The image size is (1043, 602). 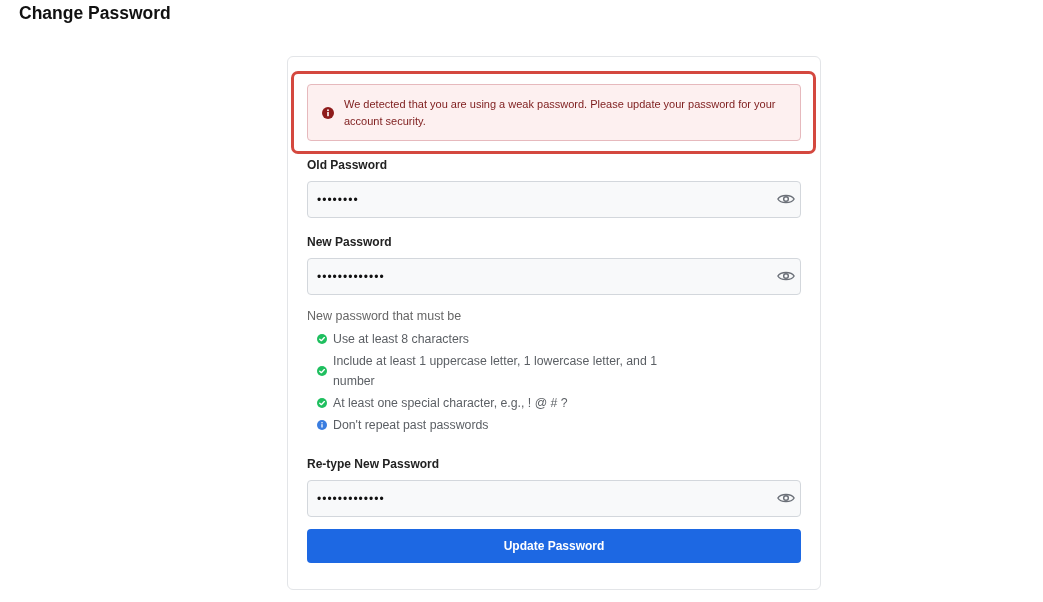 What do you see at coordinates (495, 371) in the screenshot?
I see `requirement-text: Include at least 1 uppercase letter, 1 lowercase letter, and 1 number` at bounding box center [495, 371].